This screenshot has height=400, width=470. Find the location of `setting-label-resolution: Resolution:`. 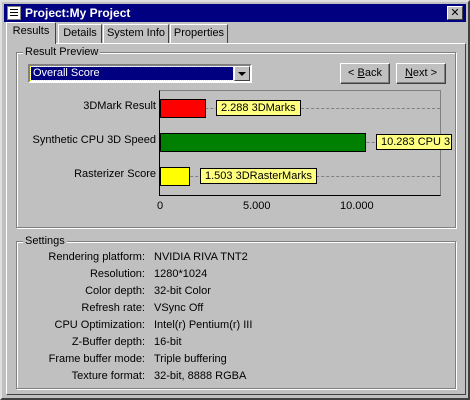

setting-label-resolution: Resolution: is located at coordinates (117, 274).